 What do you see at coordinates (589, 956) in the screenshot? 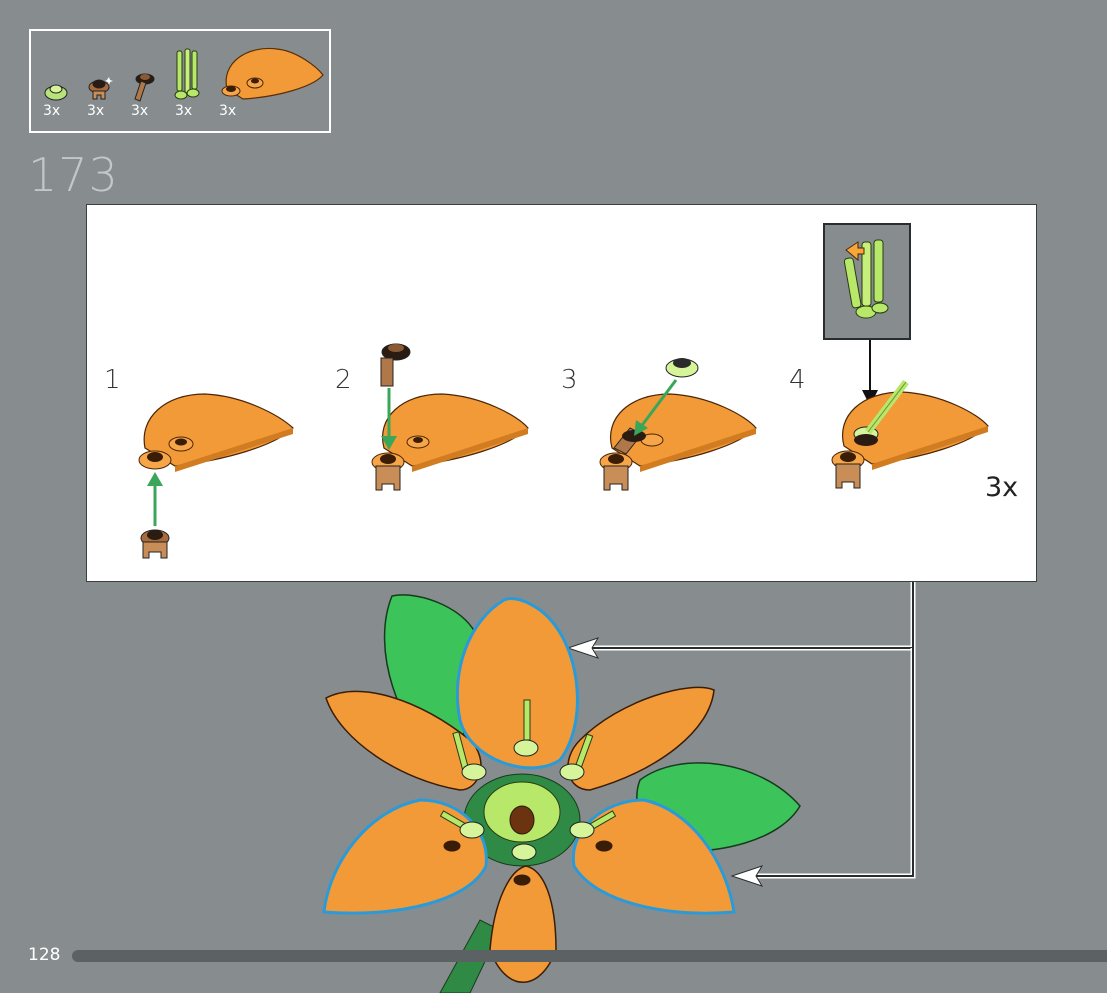
I see `progress-bar` at bounding box center [589, 956].